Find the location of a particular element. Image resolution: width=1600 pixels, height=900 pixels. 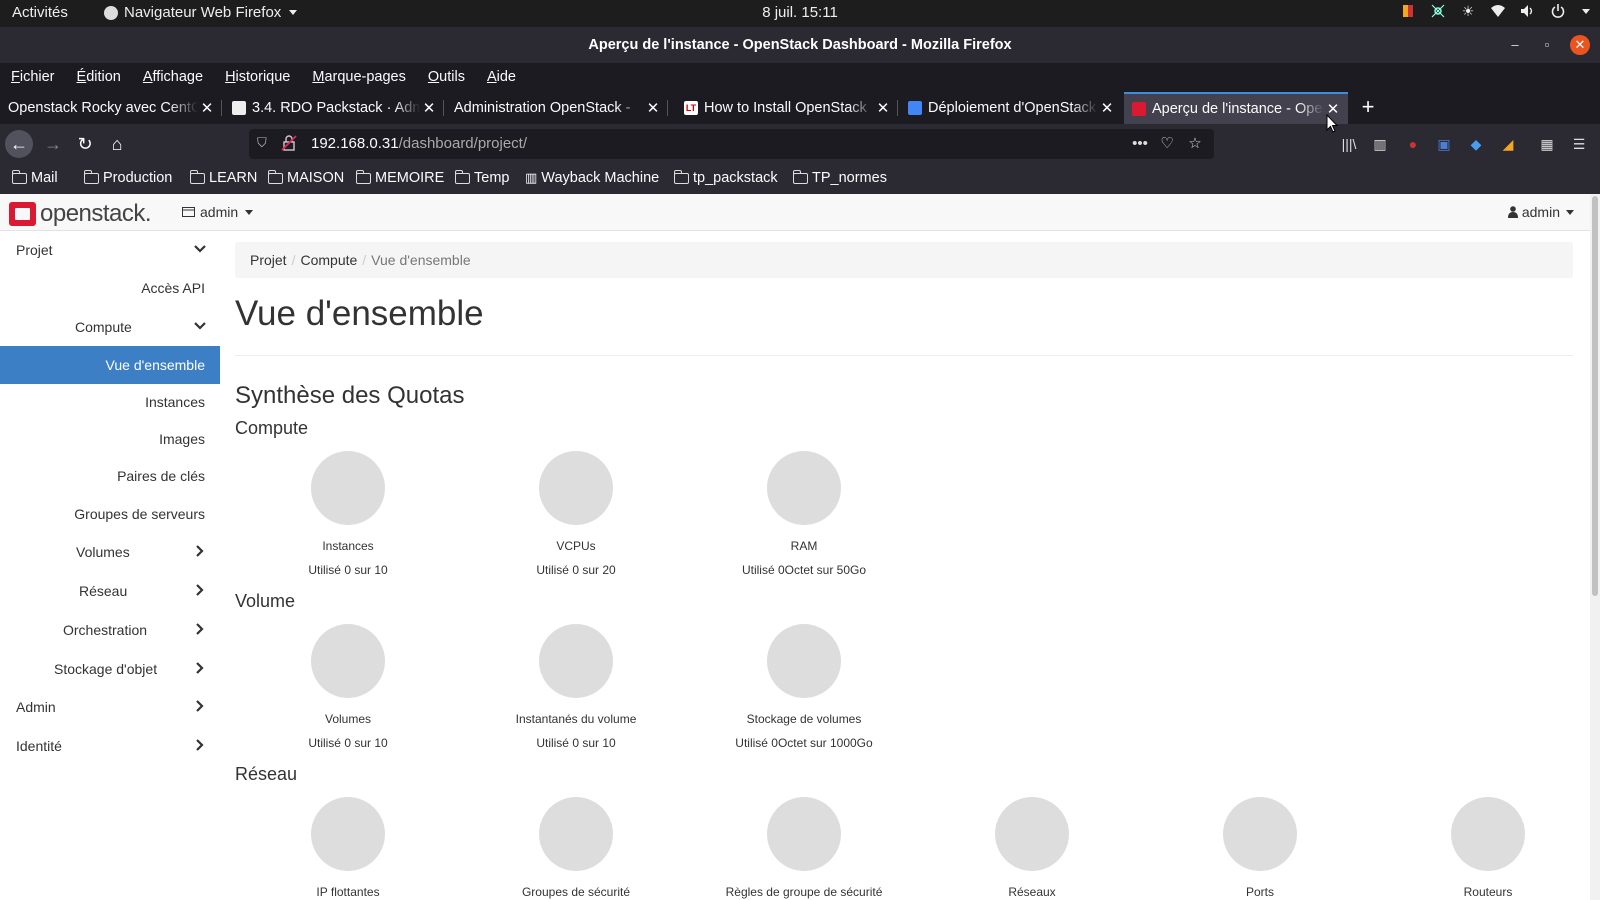

menu-fichier: Fichier is located at coordinates (33, 77).